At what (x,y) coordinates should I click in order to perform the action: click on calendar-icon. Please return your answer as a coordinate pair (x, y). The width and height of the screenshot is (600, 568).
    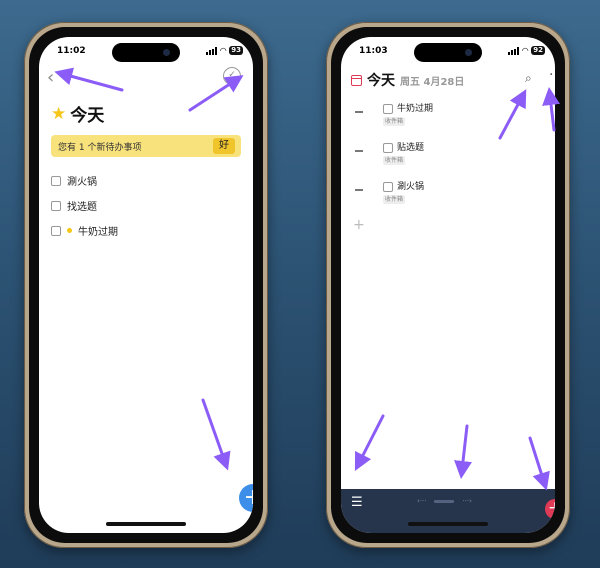
    Looking at the image, I should click on (356, 80).